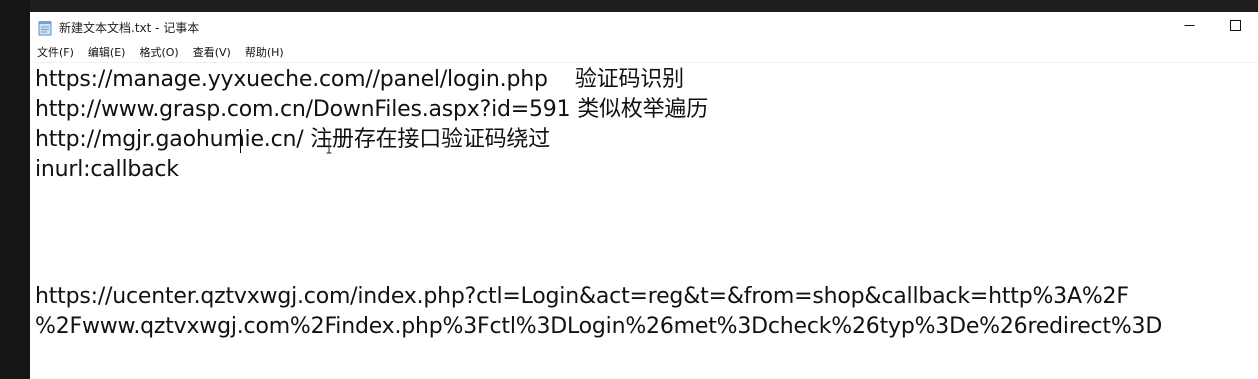 This screenshot has width=1258, height=379. What do you see at coordinates (329, 148) in the screenshot?
I see `ibeam-cursor-icon` at bounding box center [329, 148].